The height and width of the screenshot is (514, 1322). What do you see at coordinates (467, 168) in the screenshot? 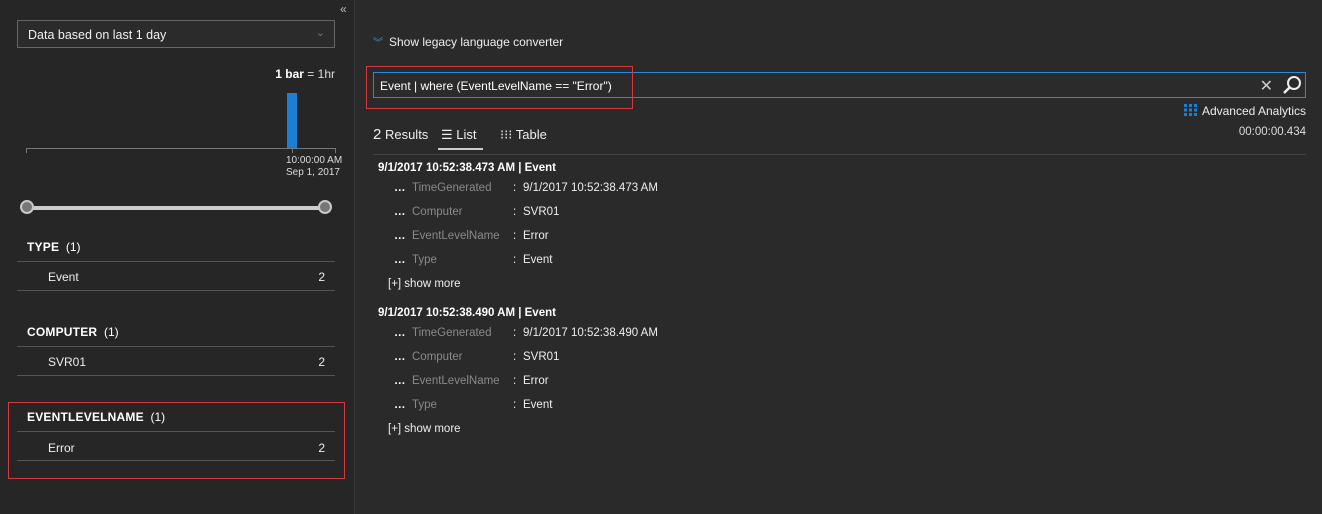
I see `record-title: 9/1/2017 10:52:38.473 AM | Event` at bounding box center [467, 168].